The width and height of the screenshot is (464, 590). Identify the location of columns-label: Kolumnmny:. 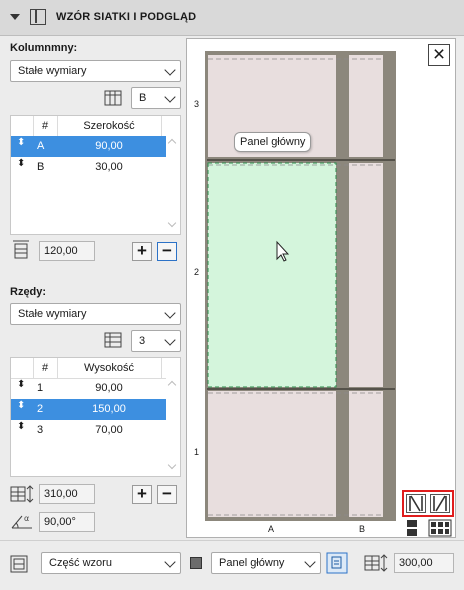
(44, 48).